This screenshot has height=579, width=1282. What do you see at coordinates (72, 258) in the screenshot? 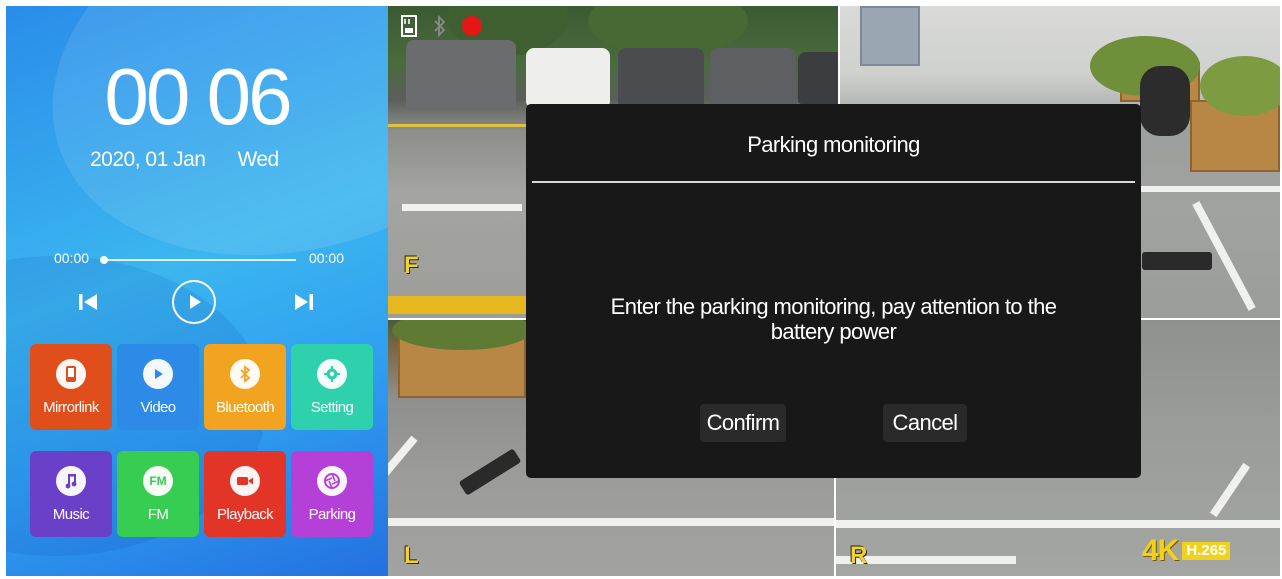
I see `elapsed-time: 00:00` at bounding box center [72, 258].